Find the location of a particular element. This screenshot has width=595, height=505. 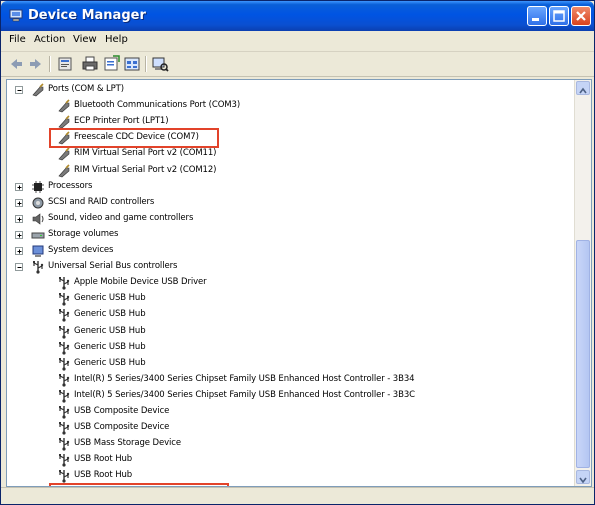

properties-icon is located at coordinates (65, 64).